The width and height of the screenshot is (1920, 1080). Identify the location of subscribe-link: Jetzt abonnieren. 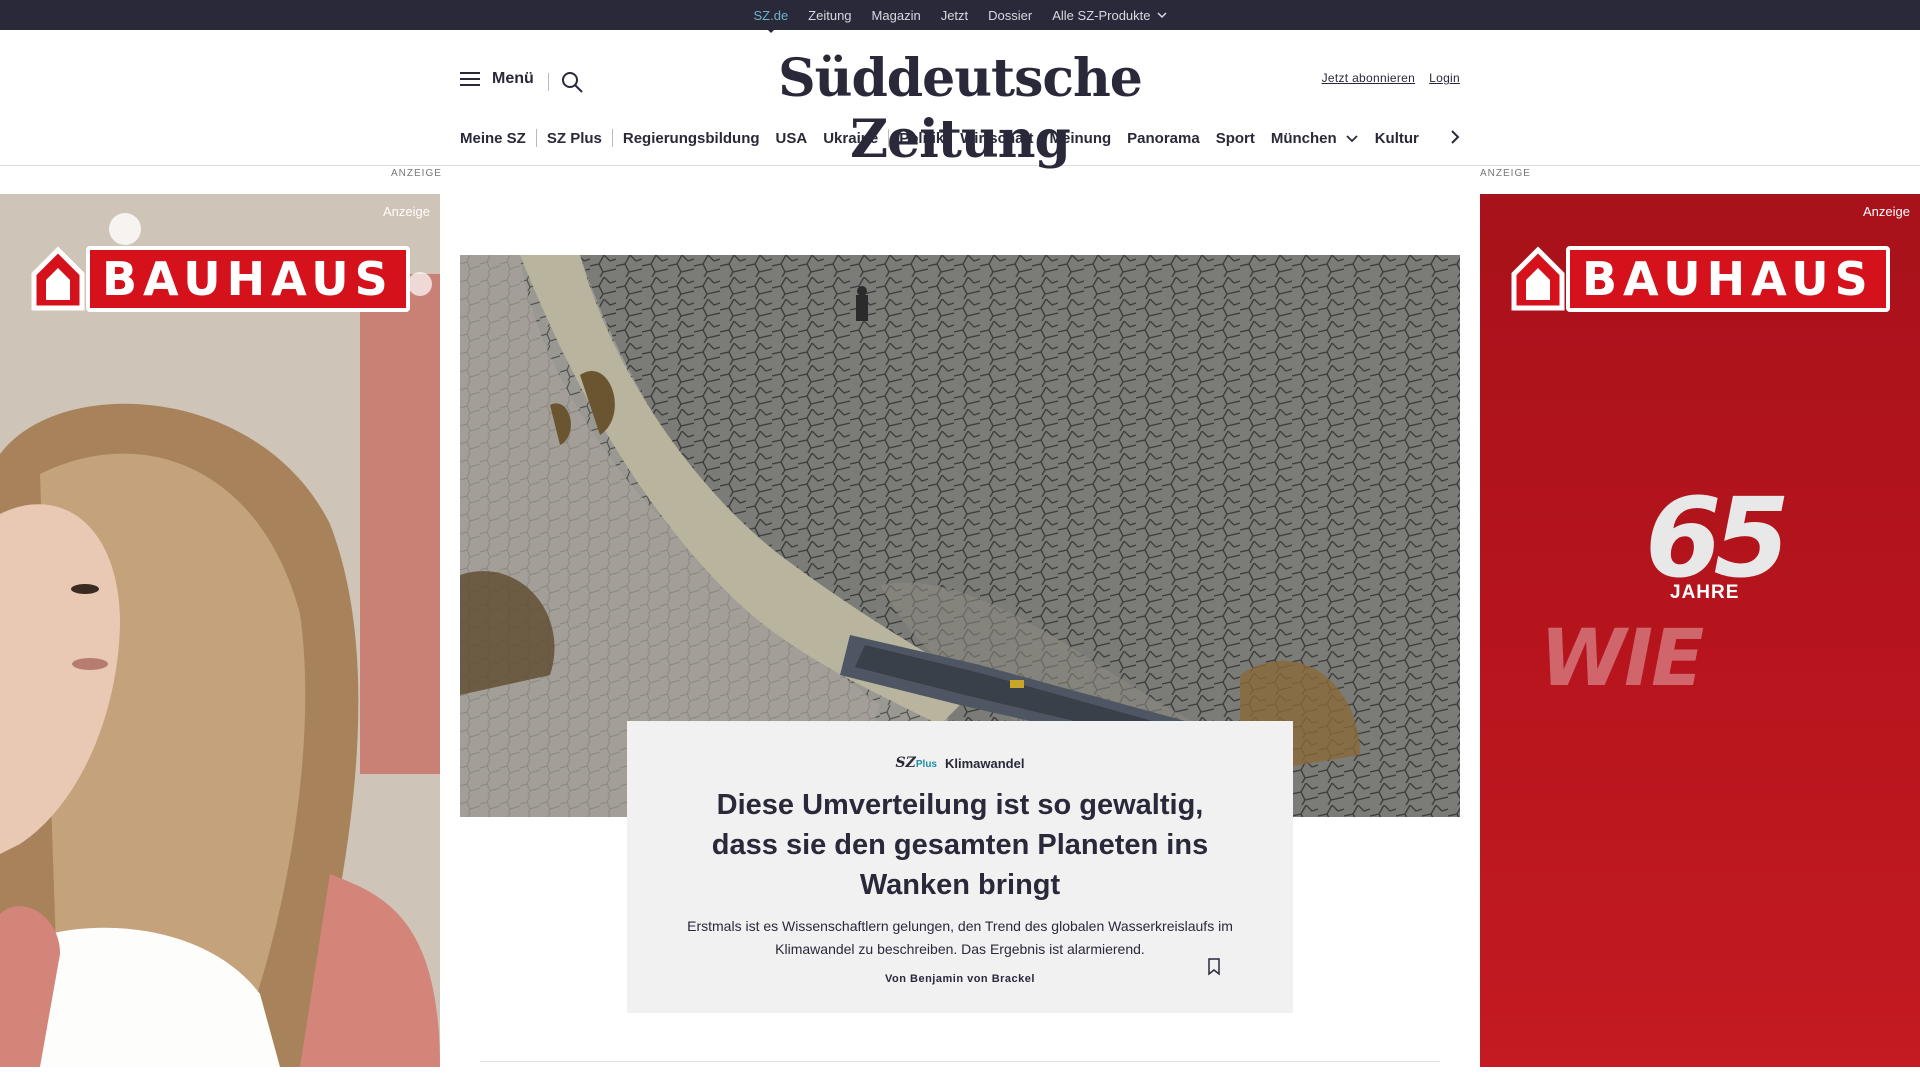
(1369, 78).